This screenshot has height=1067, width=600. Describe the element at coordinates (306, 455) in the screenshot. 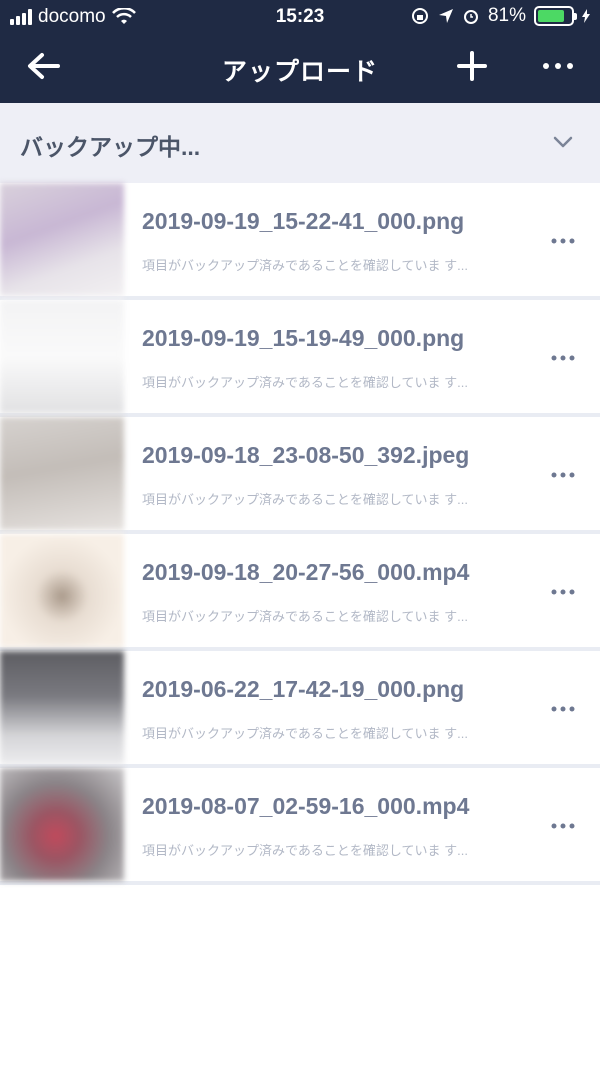

I see `file-name: 2019-09-18_23-08-50_392.jpeg` at that location.